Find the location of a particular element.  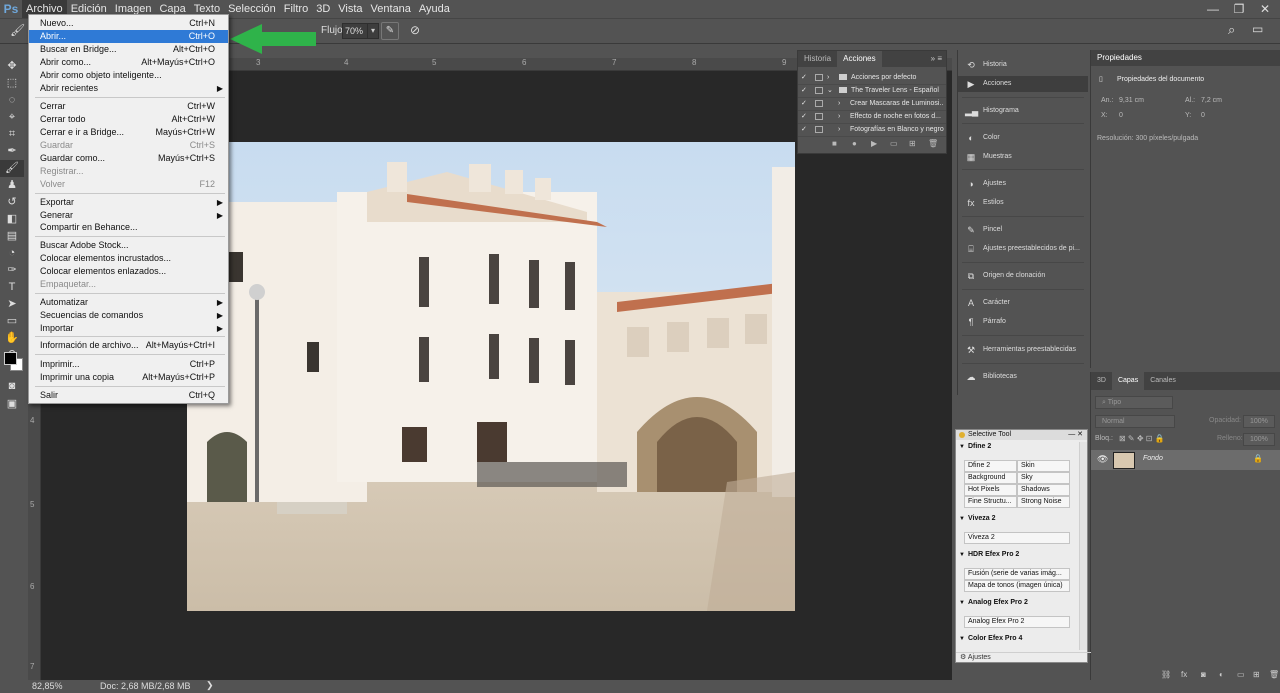

menu-item-importar: Importar ▶ is located at coordinates (128, 328).